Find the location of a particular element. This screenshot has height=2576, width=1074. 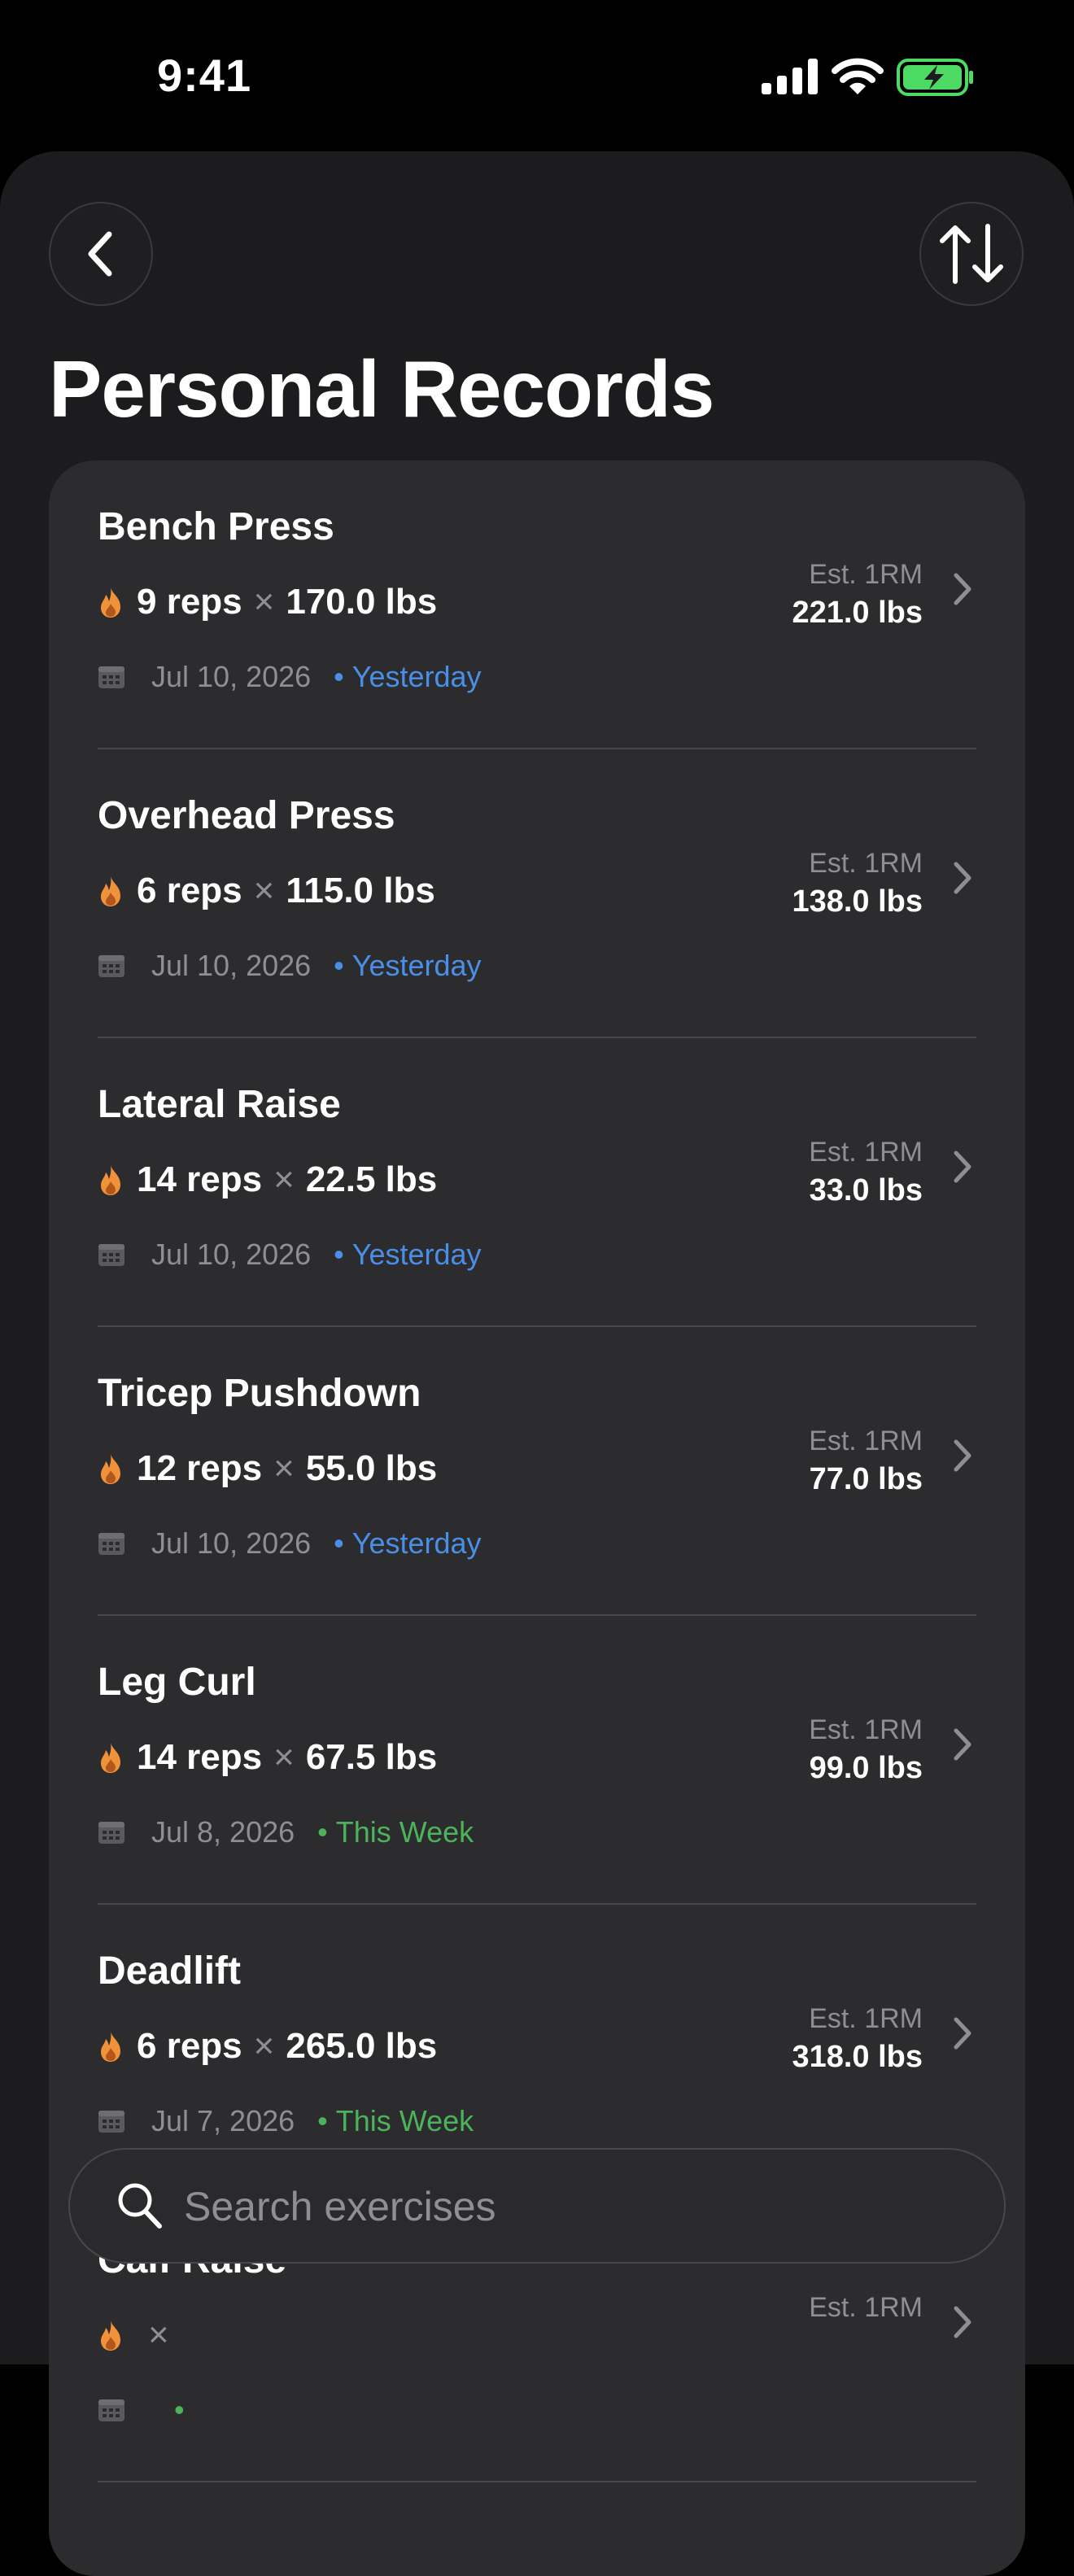

chevron-left-icon is located at coordinates (100, 254).